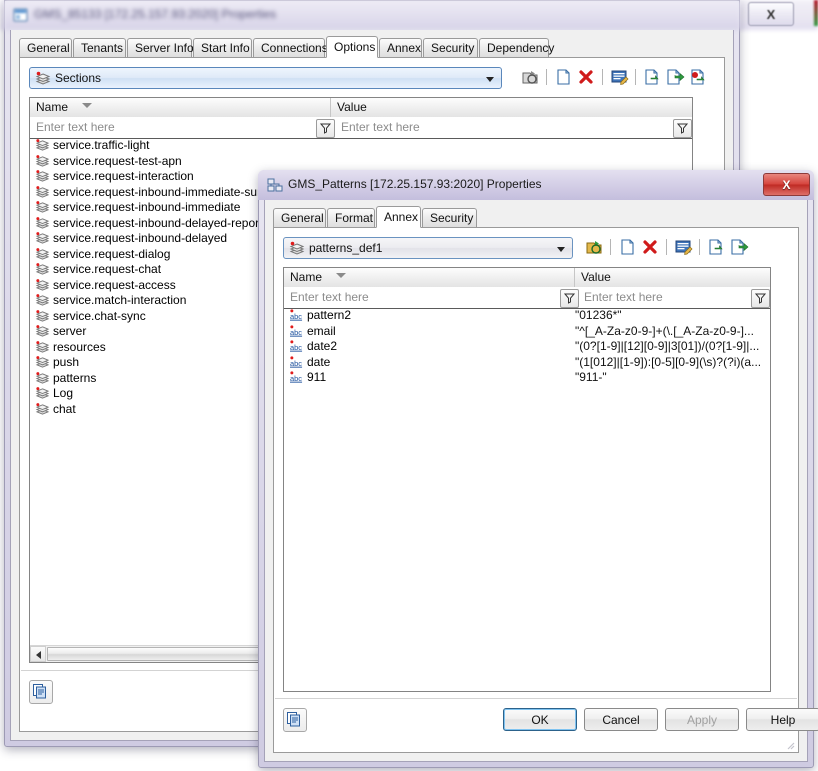 This screenshot has height=771, width=818. I want to click on patterns-combobox: patterns_def1, so click(428, 248).